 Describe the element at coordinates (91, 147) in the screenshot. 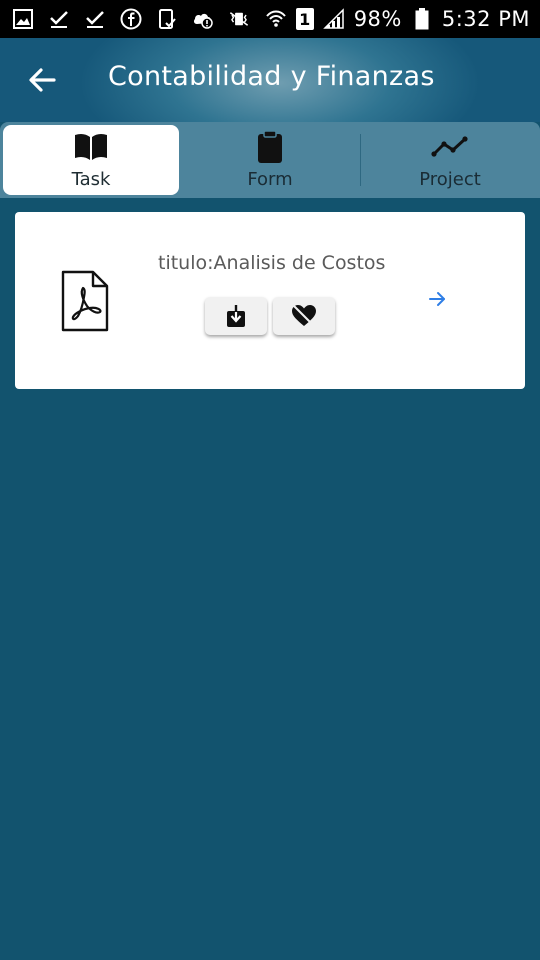

I see `book-icon` at that location.